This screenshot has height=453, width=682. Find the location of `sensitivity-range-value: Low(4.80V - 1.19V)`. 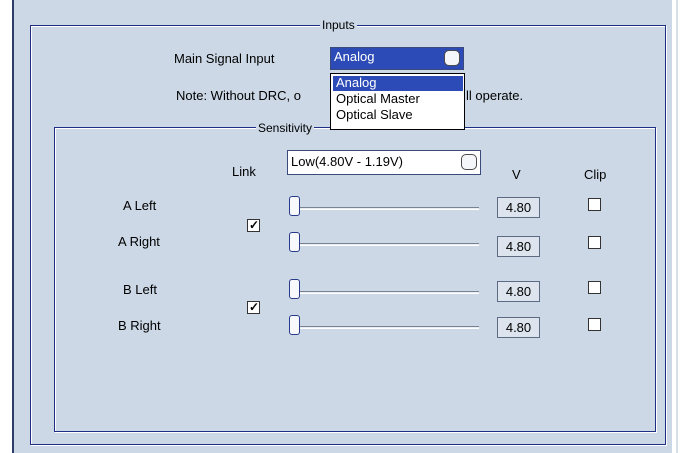

sensitivity-range-value: Low(4.80V - 1.19V) is located at coordinates (347, 161).